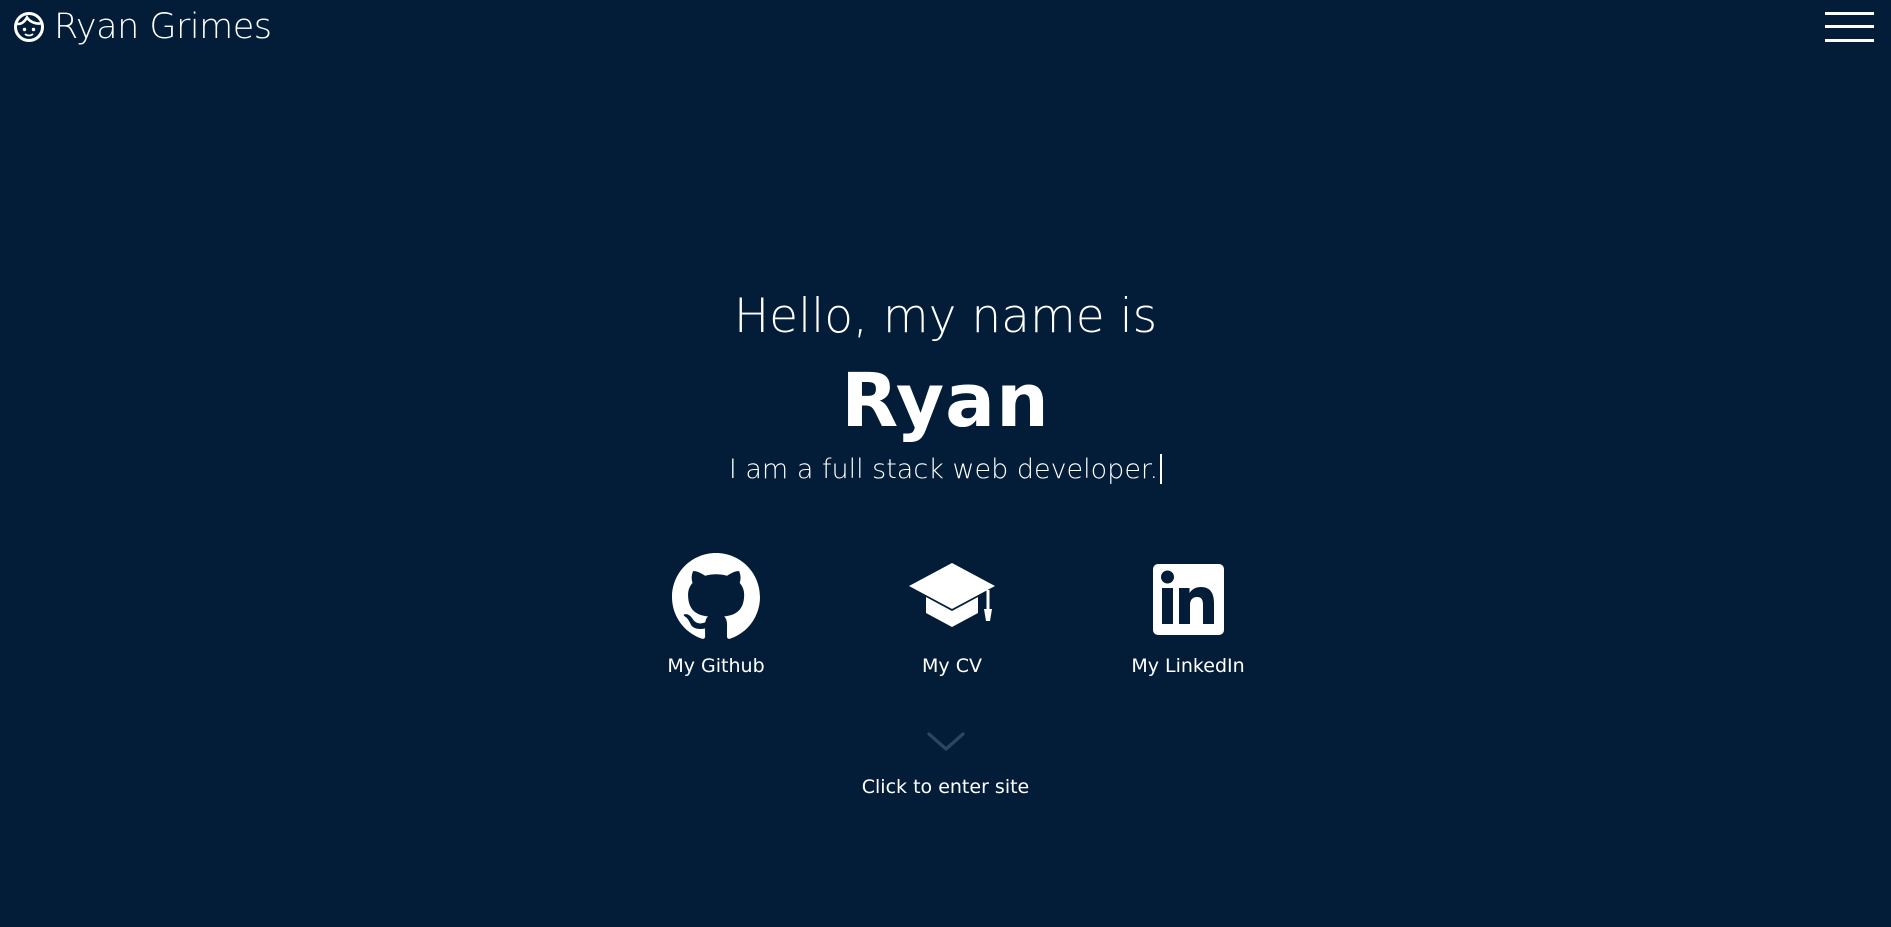 This screenshot has width=1891, height=927. I want to click on hamburger-menu-icon, so click(1849, 27).